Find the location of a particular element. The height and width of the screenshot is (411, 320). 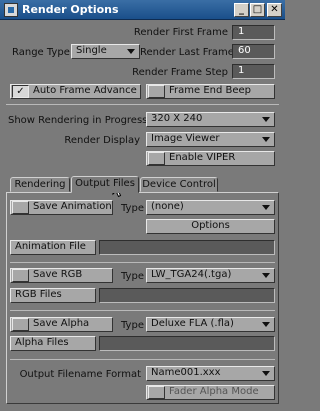

save-alpha-button: Save Alpha is located at coordinates (61, 324).